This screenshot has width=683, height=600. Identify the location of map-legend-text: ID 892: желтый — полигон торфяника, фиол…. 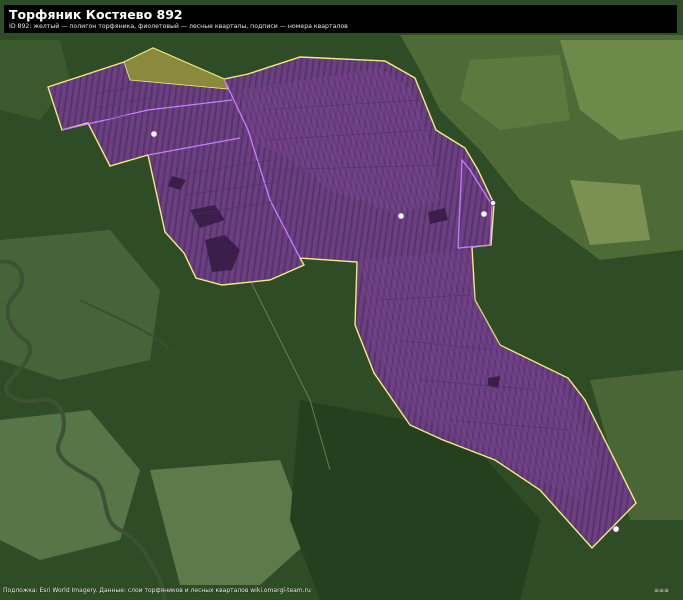
(178, 26).